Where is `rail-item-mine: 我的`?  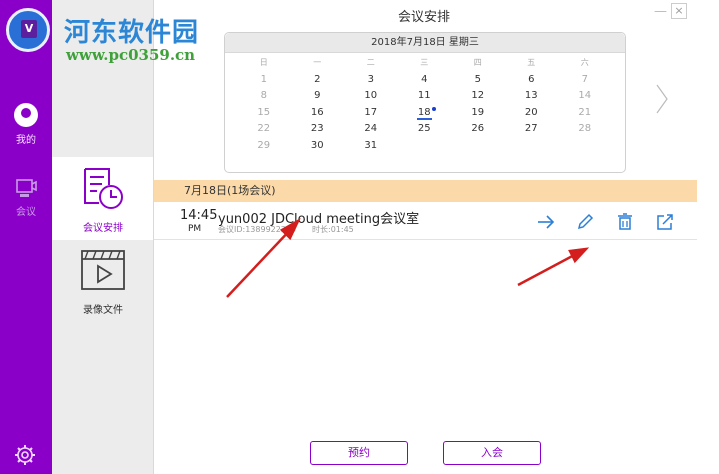
rail-item-mine: 我的 is located at coordinates (26, 124).